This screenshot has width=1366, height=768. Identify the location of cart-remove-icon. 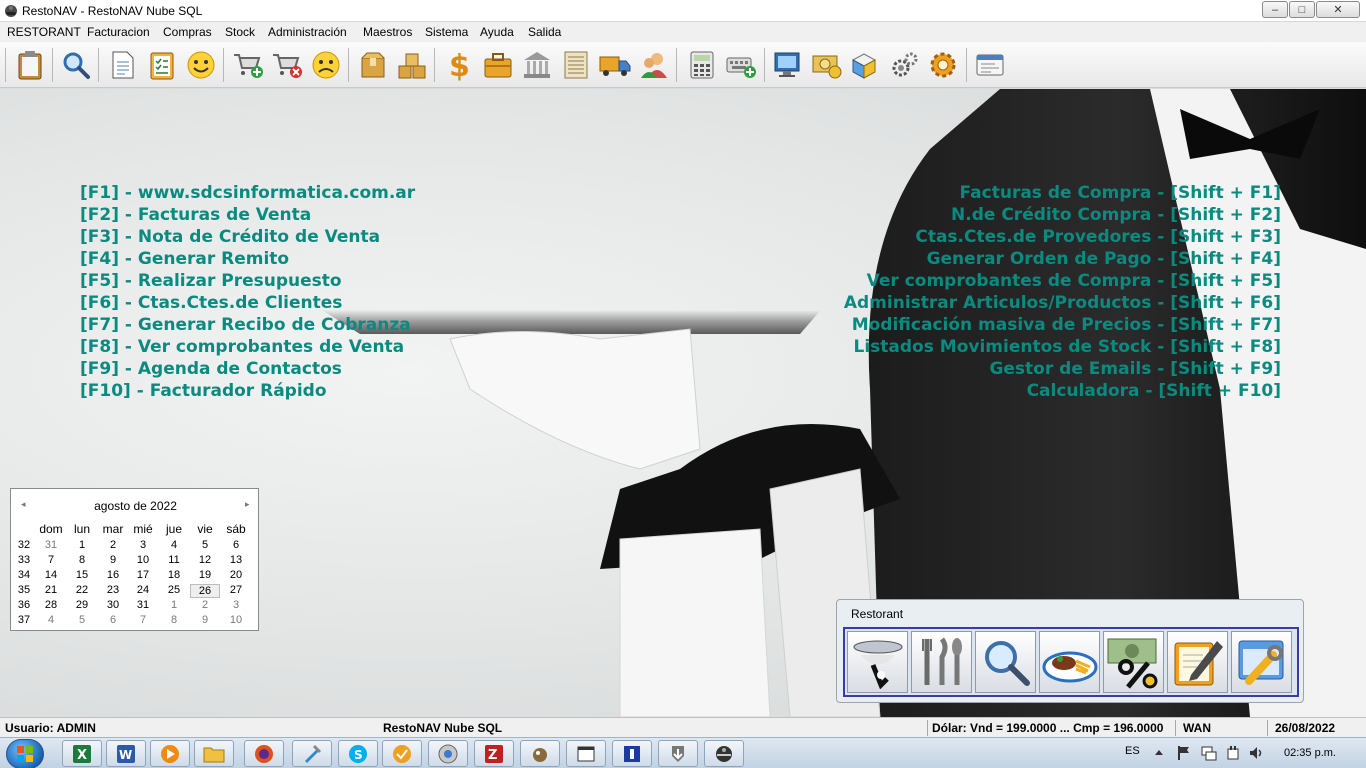
(287, 65).